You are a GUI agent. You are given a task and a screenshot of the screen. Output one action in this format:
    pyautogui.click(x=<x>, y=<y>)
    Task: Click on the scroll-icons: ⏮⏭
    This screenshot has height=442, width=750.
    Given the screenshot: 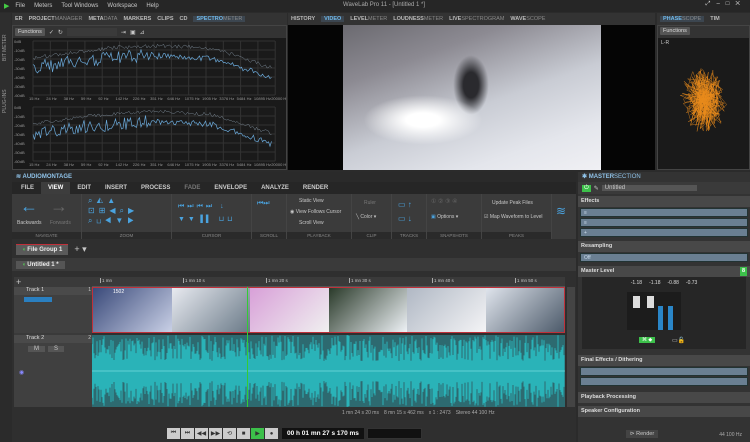 What is the action you would take?
    pyautogui.click(x=263, y=204)
    